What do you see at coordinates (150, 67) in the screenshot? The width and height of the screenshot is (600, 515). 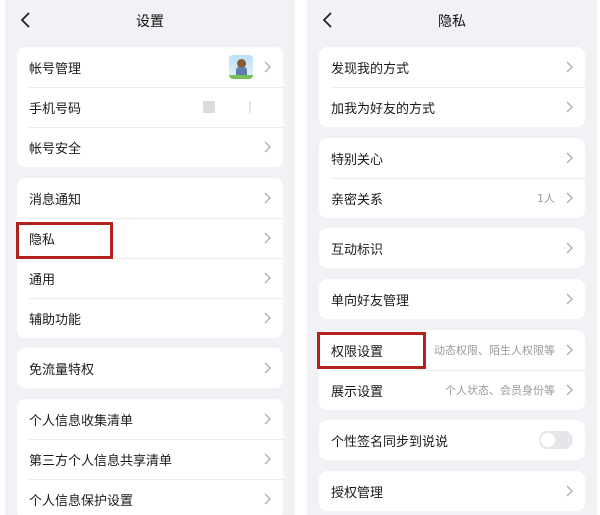 I see `settings-item-account-management: 帐号管理` at bounding box center [150, 67].